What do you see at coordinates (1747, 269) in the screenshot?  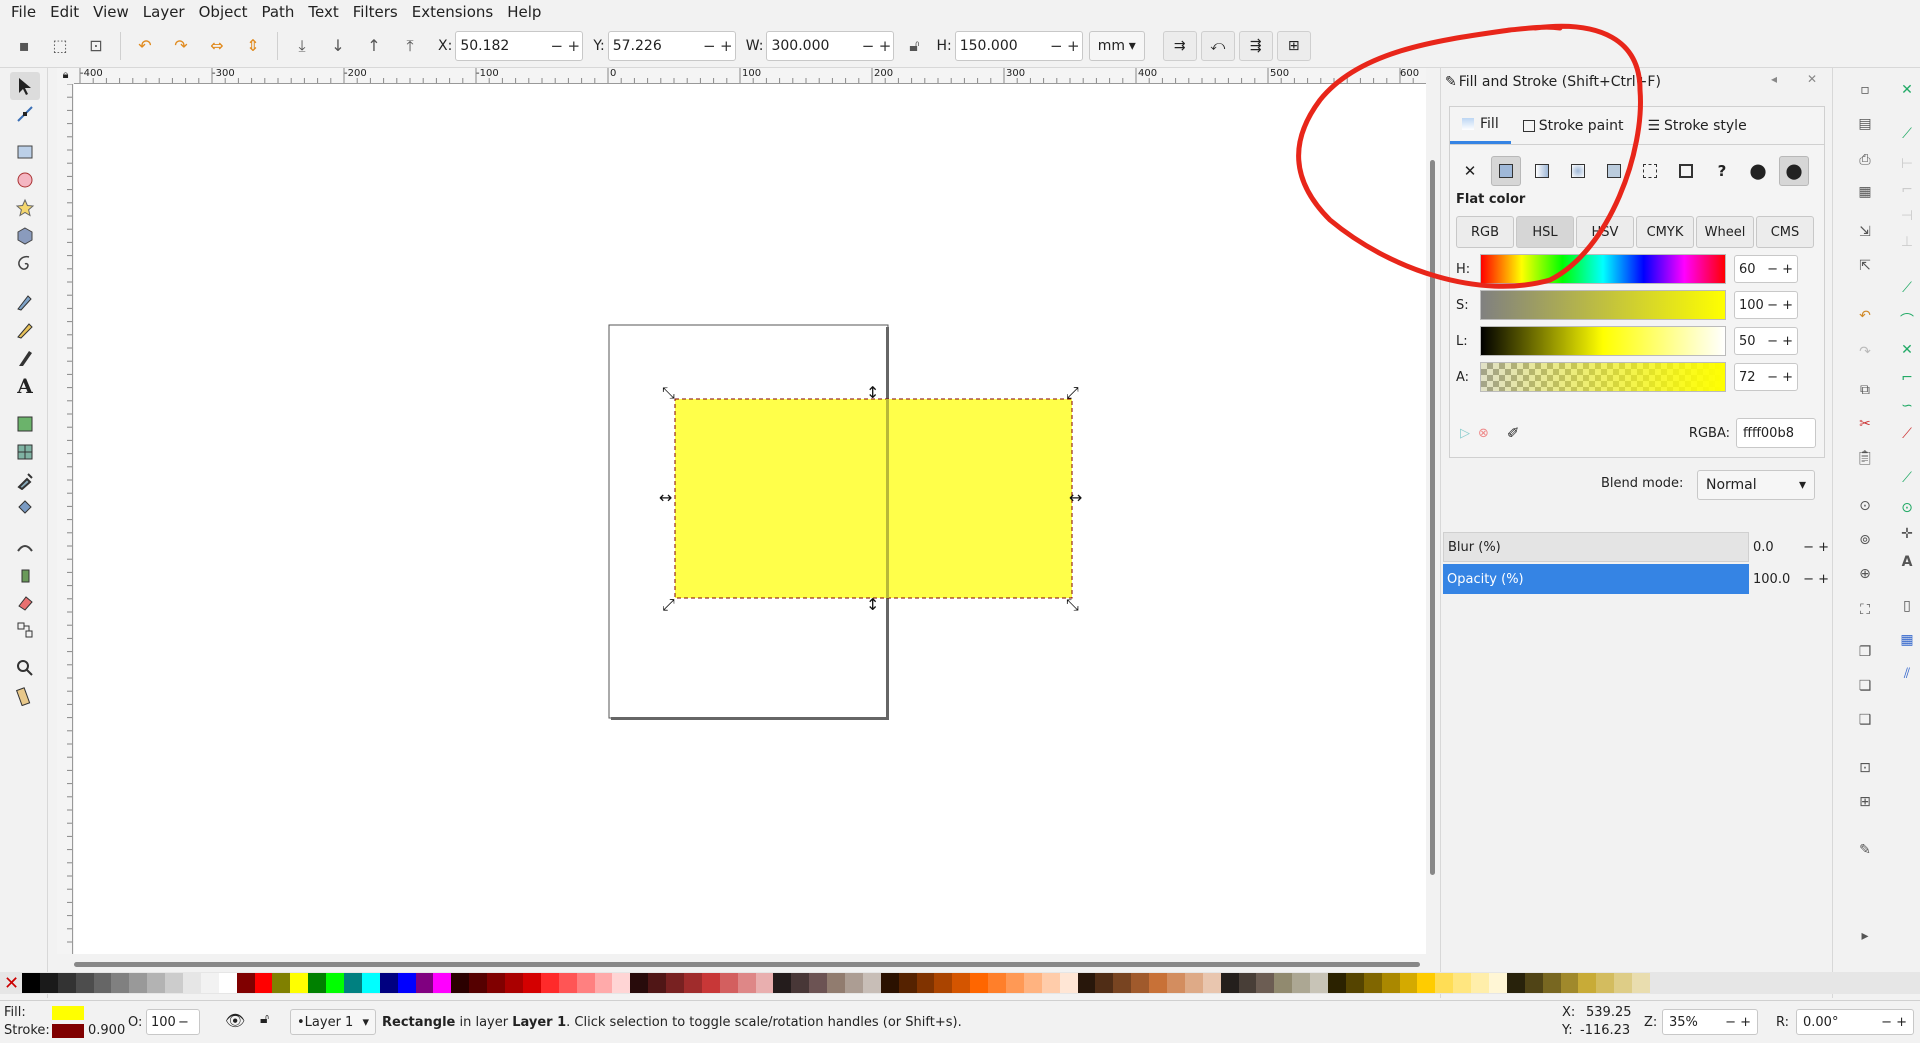 I see `hue-value: 60` at bounding box center [1747, 269].